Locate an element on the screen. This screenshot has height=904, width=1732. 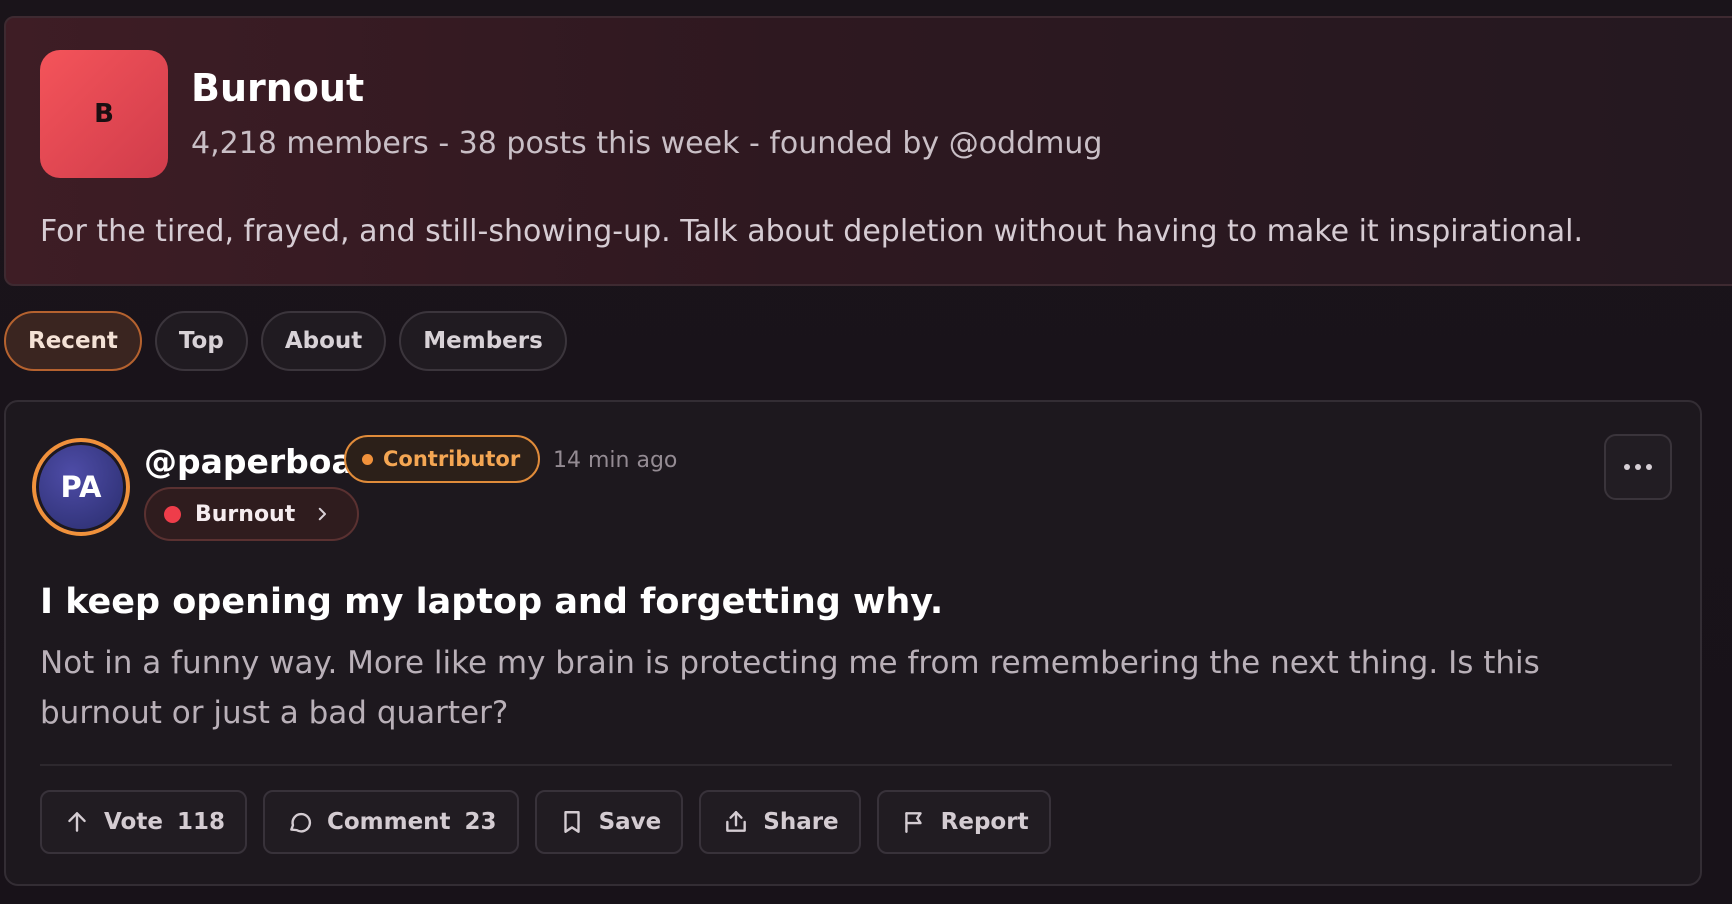
tab-top: Top is located at coordinates (201, 341).